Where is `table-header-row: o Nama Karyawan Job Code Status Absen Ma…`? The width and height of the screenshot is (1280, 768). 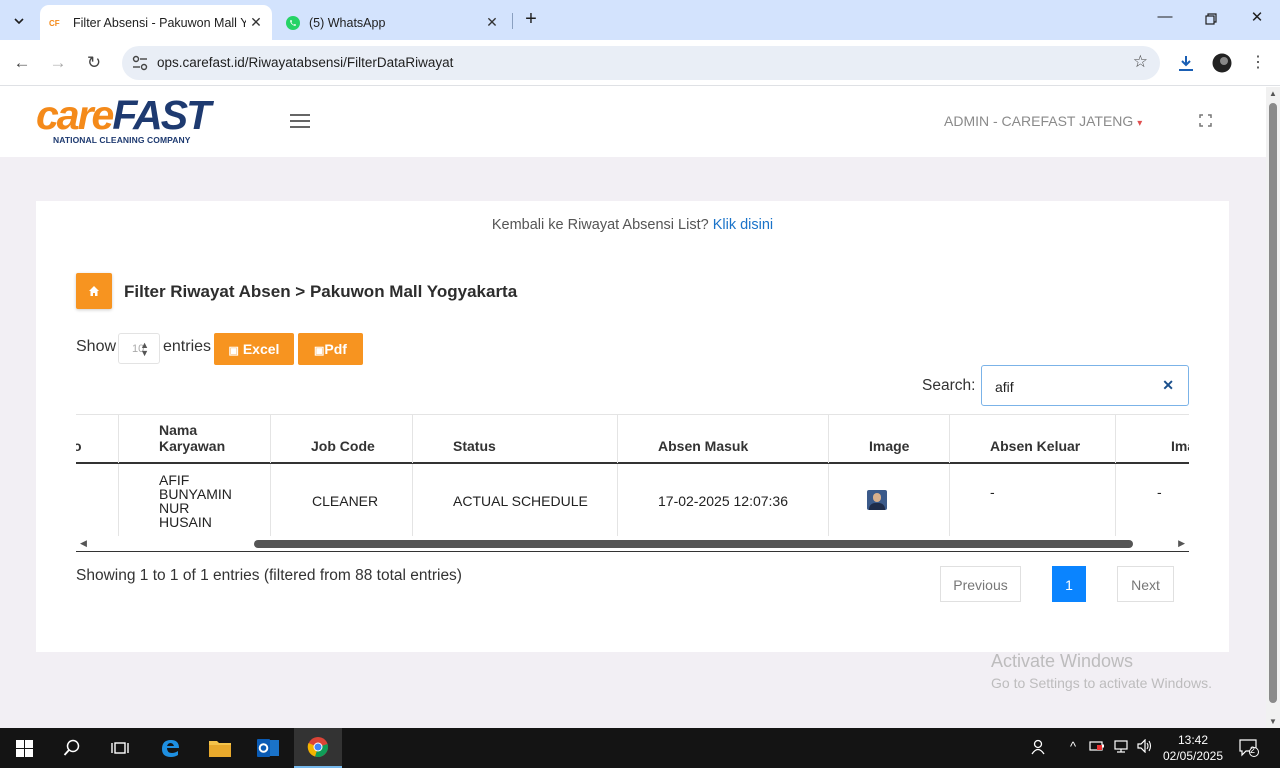
table-header-row: o Nama Karyawan Job Code Status Absen Ma… is located at coordinates (632, 439).